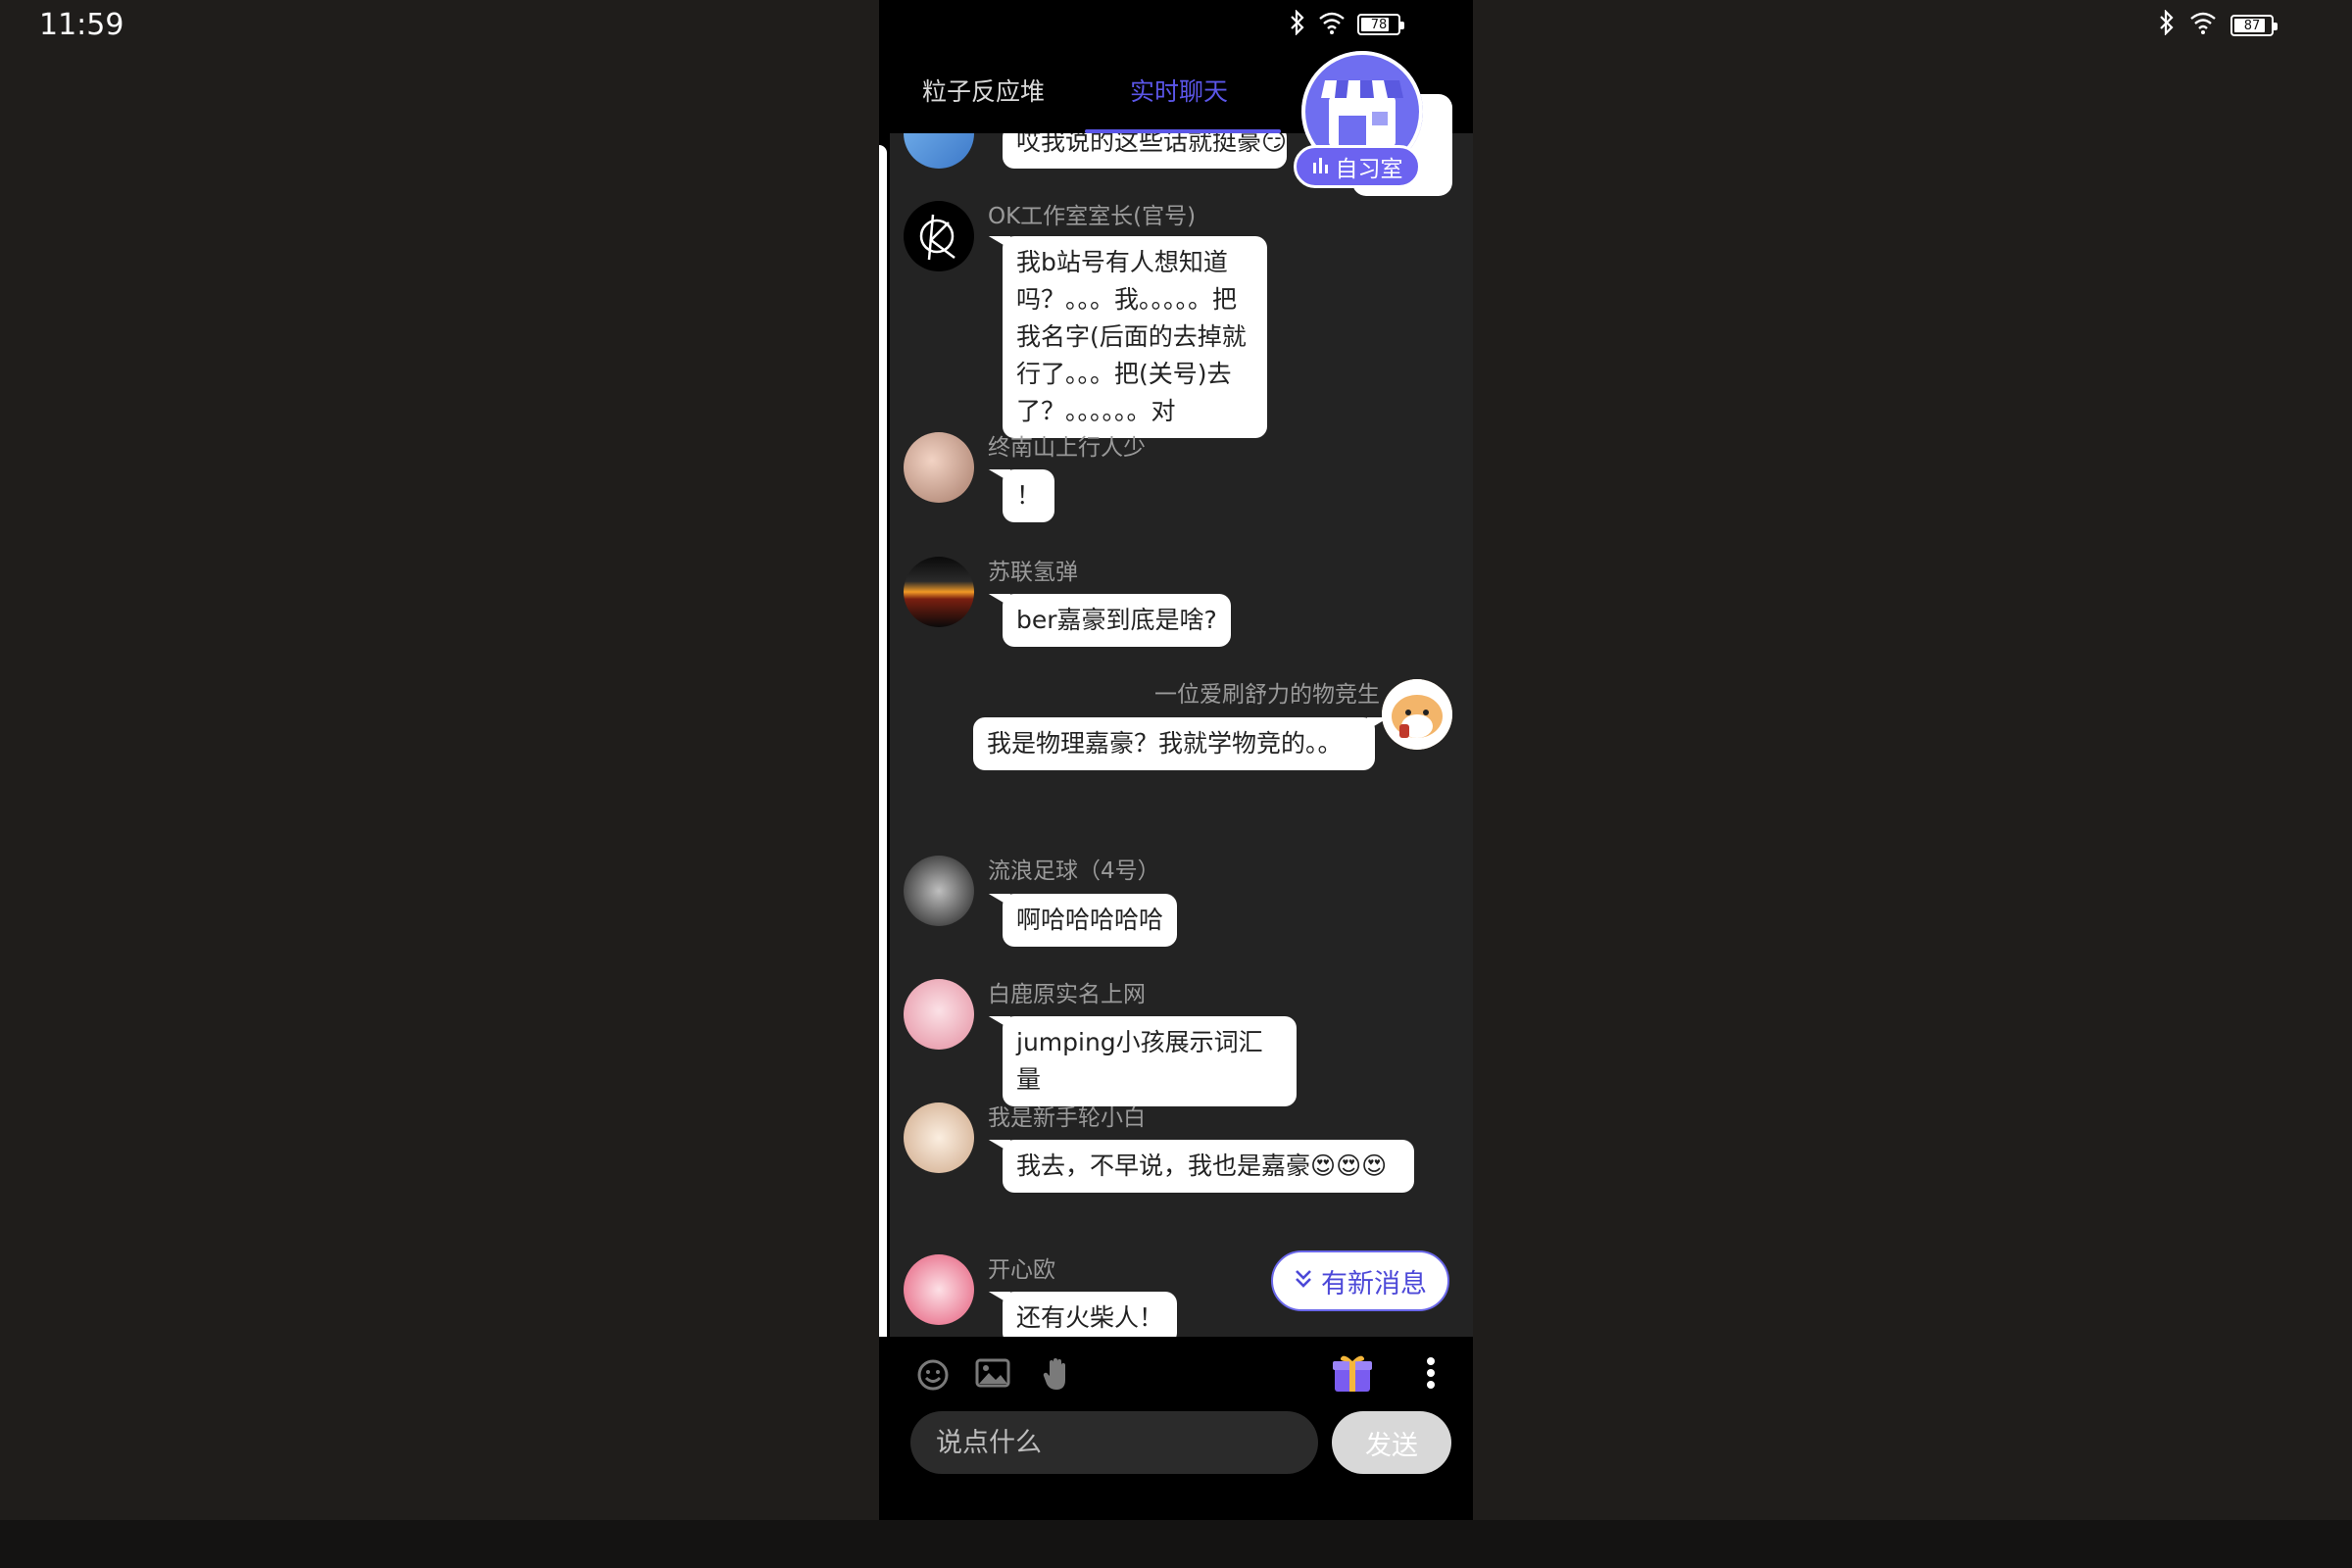 The image size is (2352, 1568). Describe the element at coordinates (1176, 1373) in the screenshot. I see `chat-toolbar` at that location.